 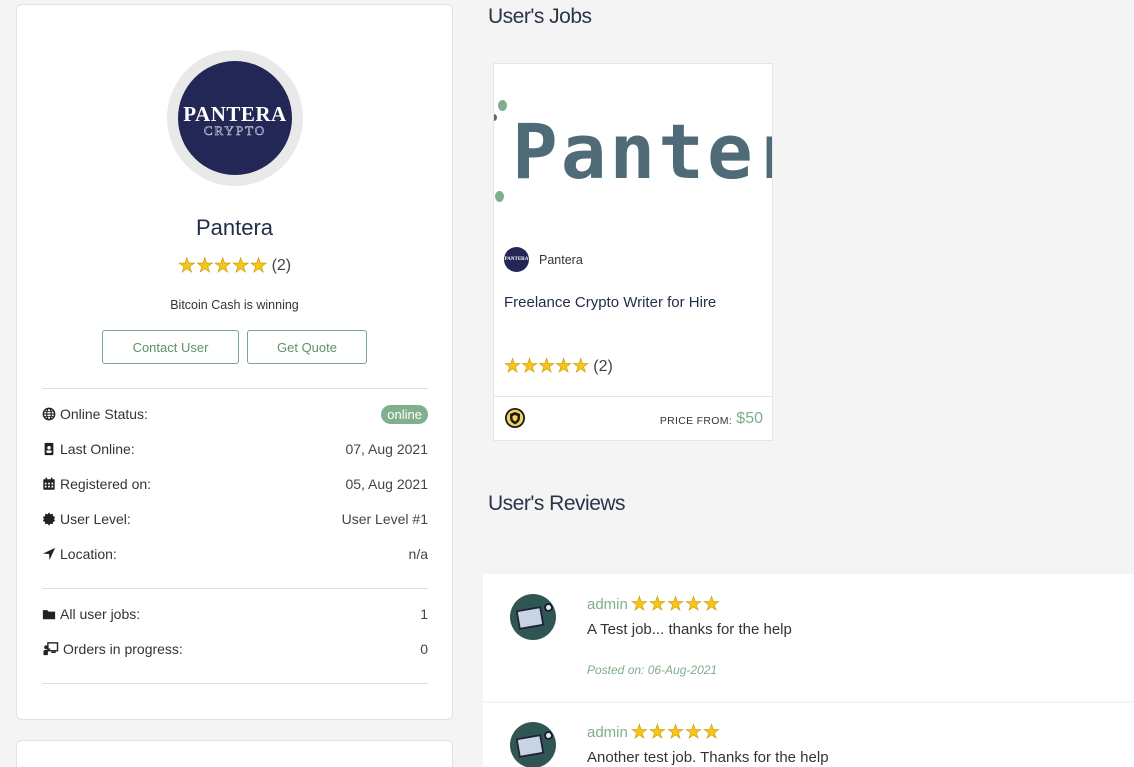 What do you see at coordinates (561, 260) in the screenshot?
I see `seller-name: Pantera` at bounding box center [561, 260].